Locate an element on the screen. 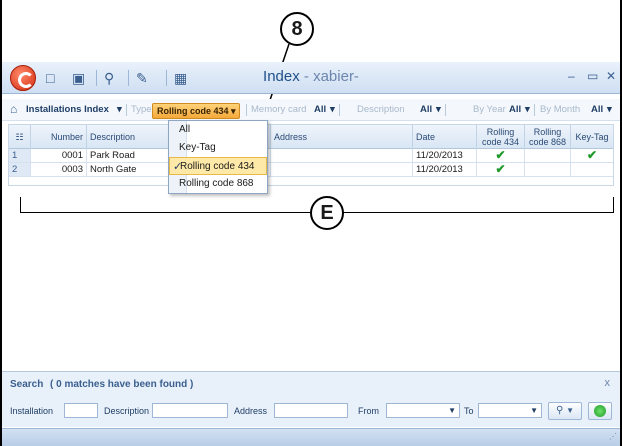 This screenshot has height=446, width=622. menu-item-key-tag: Key-Tag is located at coordinates (218, 148).